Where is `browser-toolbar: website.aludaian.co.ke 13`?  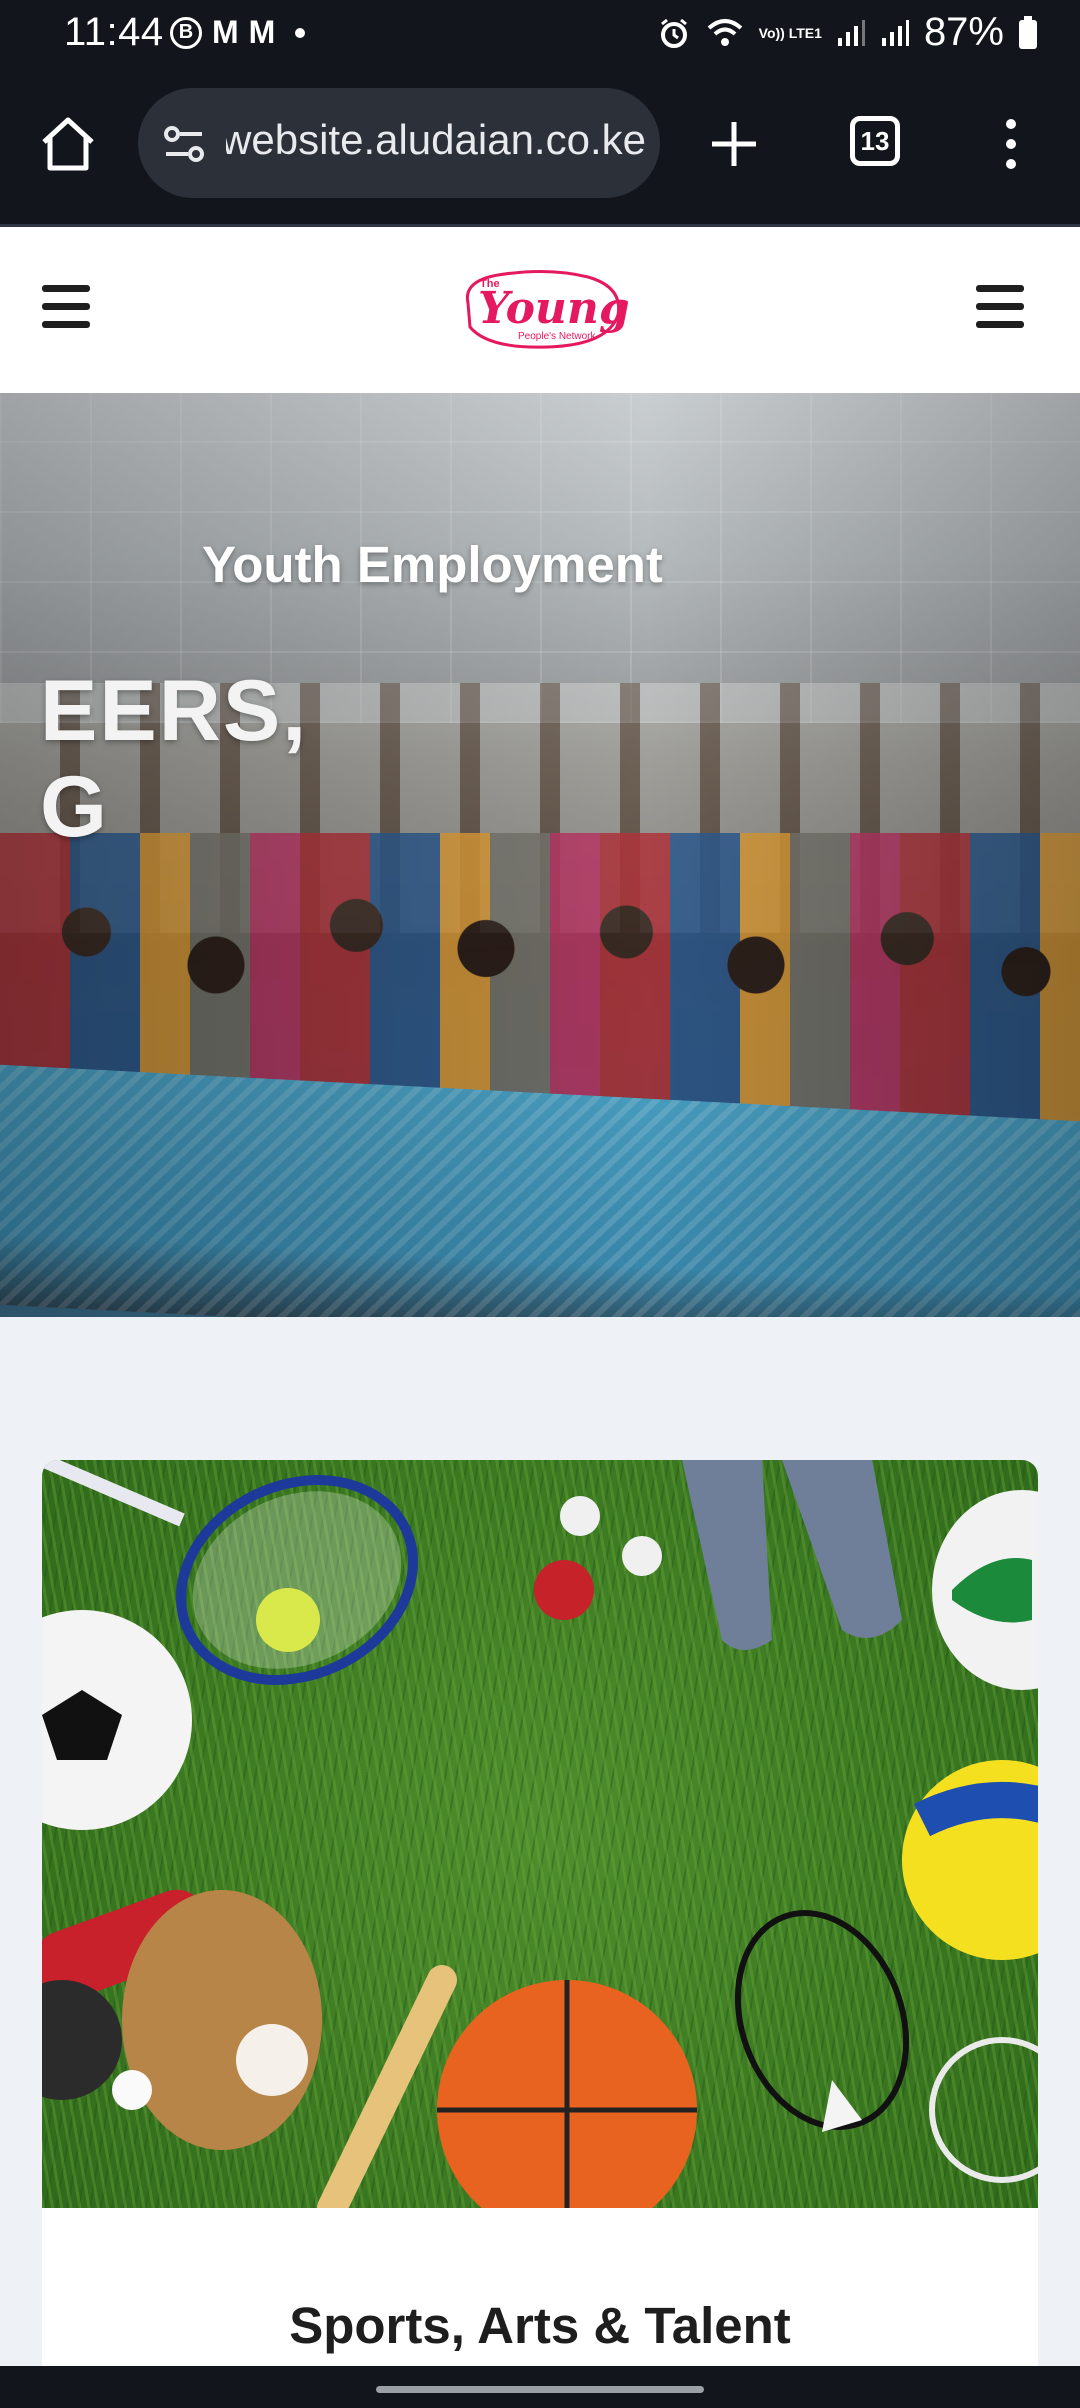 browser-toolbar: website.aludaian.co.ke 13 is located at coordinates (540, 149).